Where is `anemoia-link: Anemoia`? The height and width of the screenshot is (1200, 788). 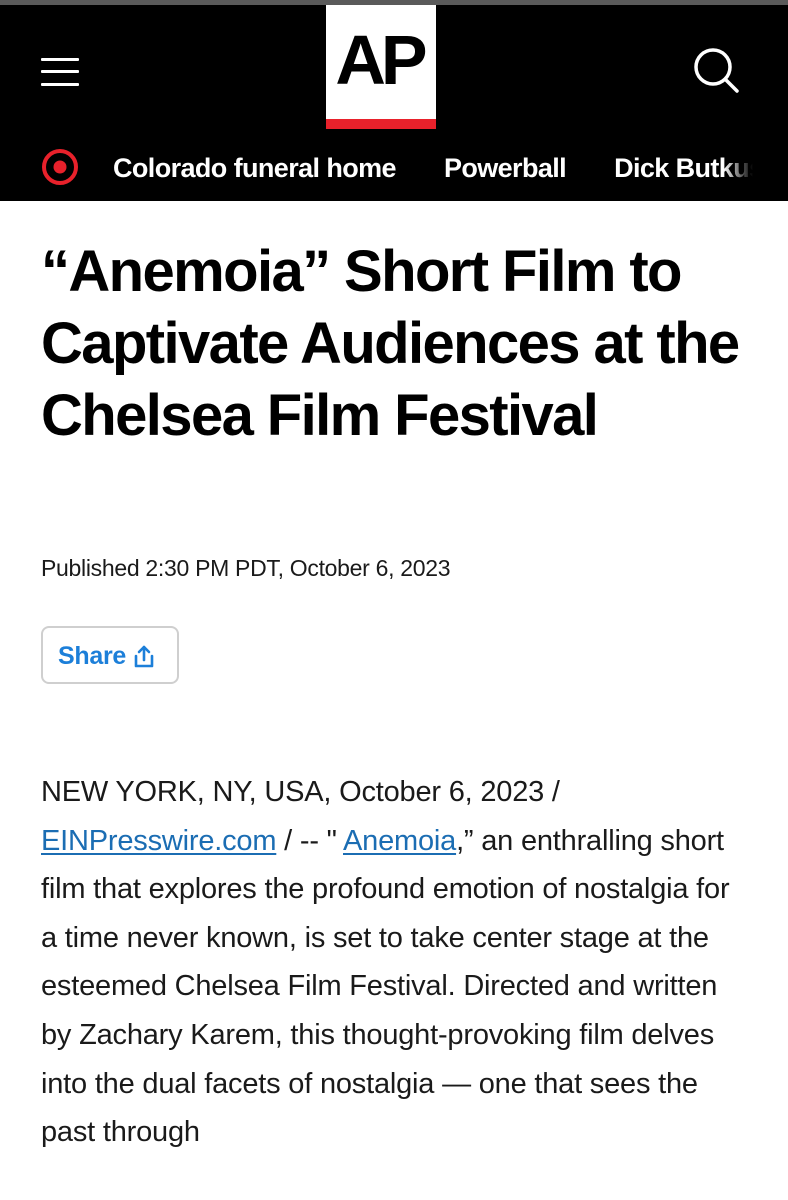 anemoia-link: Anemoia is located at coordinates (399, 841).